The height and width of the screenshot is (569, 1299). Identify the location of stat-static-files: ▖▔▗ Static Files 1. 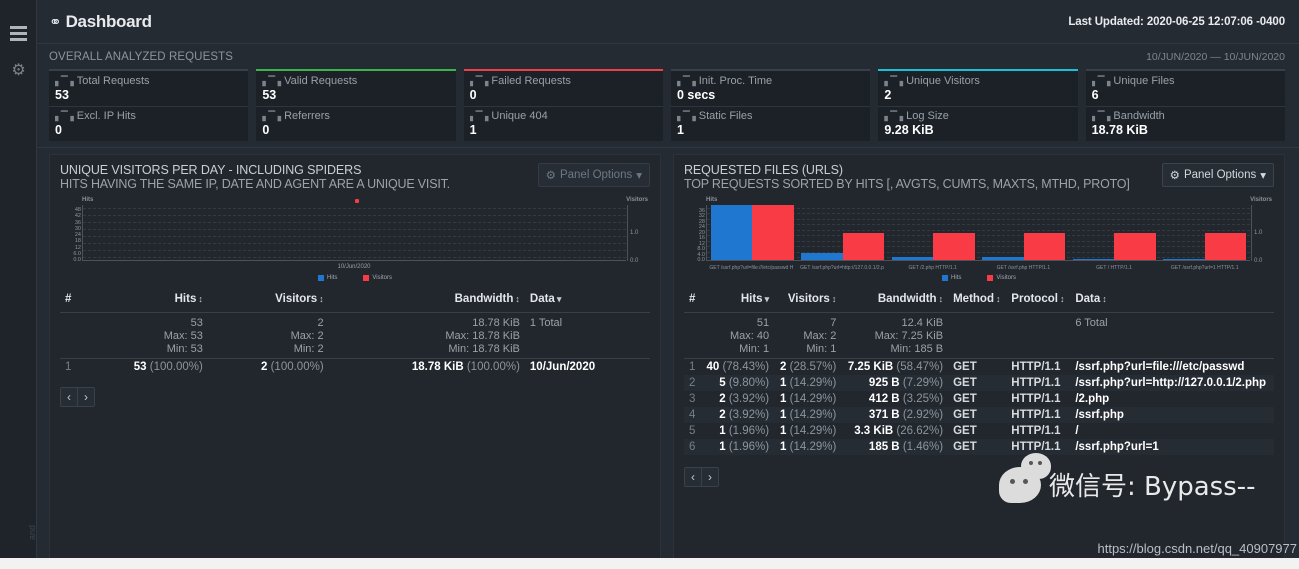
(770, 123).